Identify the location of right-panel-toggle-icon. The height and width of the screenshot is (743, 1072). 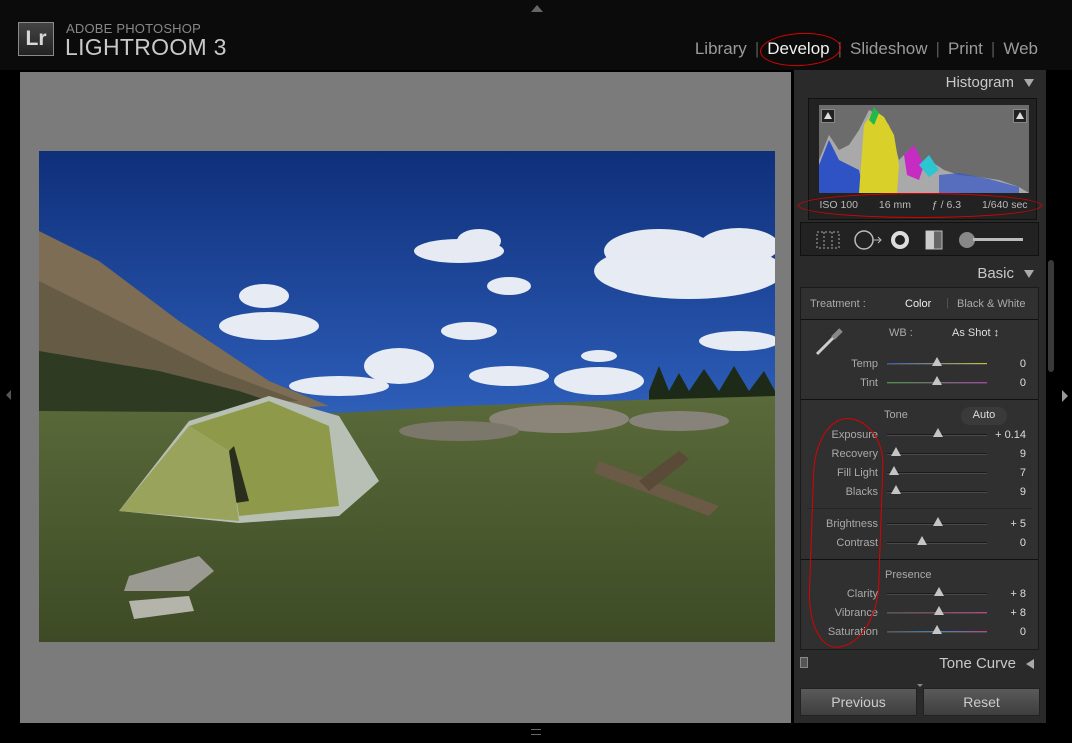
(1065, 396).